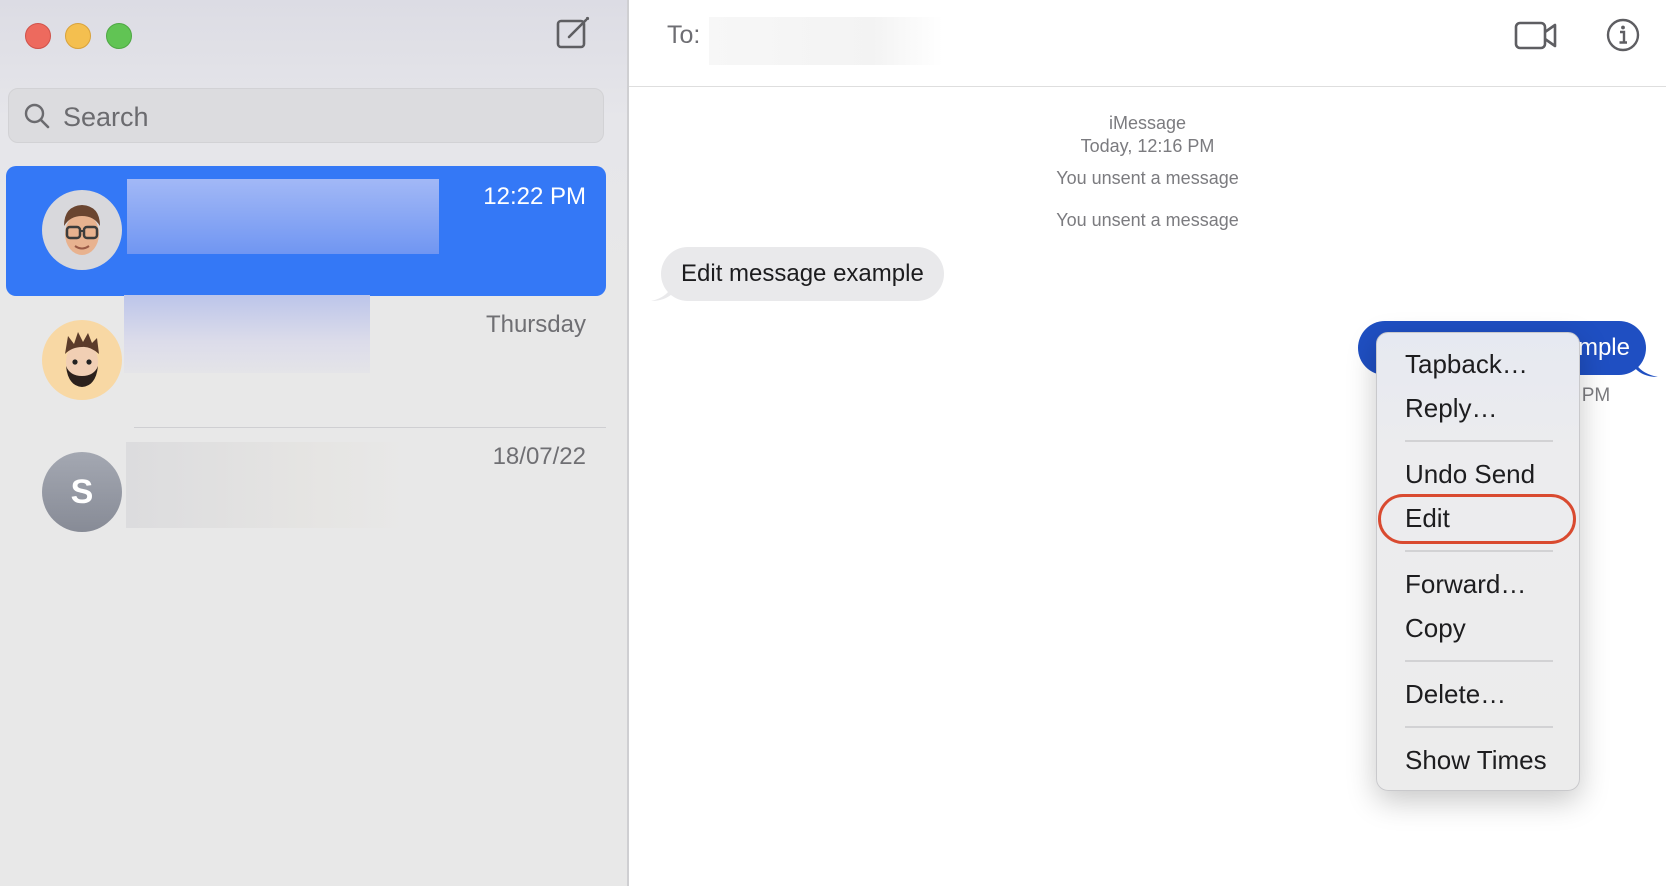  I want to click on received-message-text: Edit message example, so click(802, 273).